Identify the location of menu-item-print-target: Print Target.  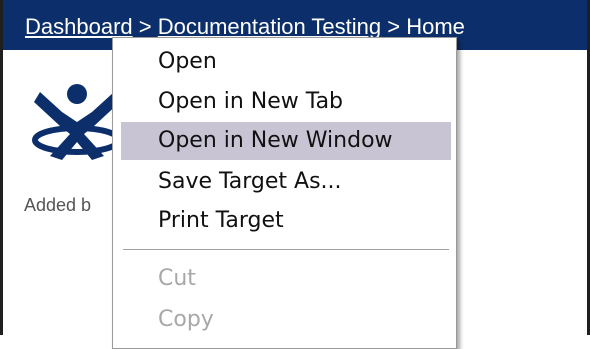
(286, 221).